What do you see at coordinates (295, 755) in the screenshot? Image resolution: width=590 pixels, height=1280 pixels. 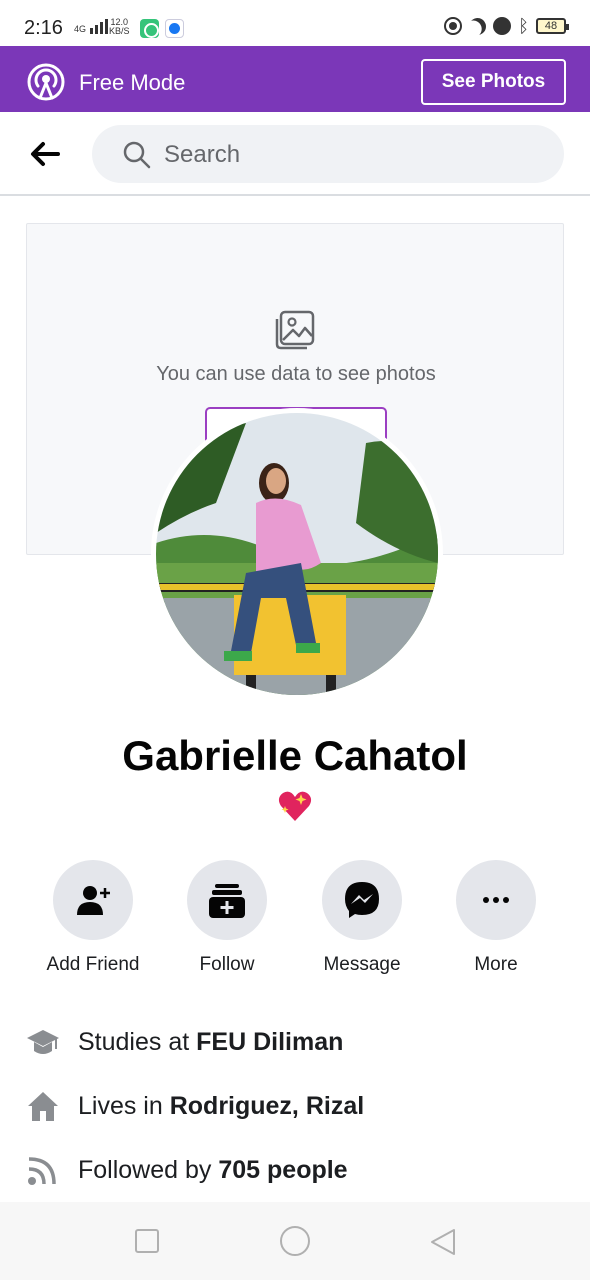 I see `profile-name: Gabrielle Cahatol` at bounding box center [295, 755].